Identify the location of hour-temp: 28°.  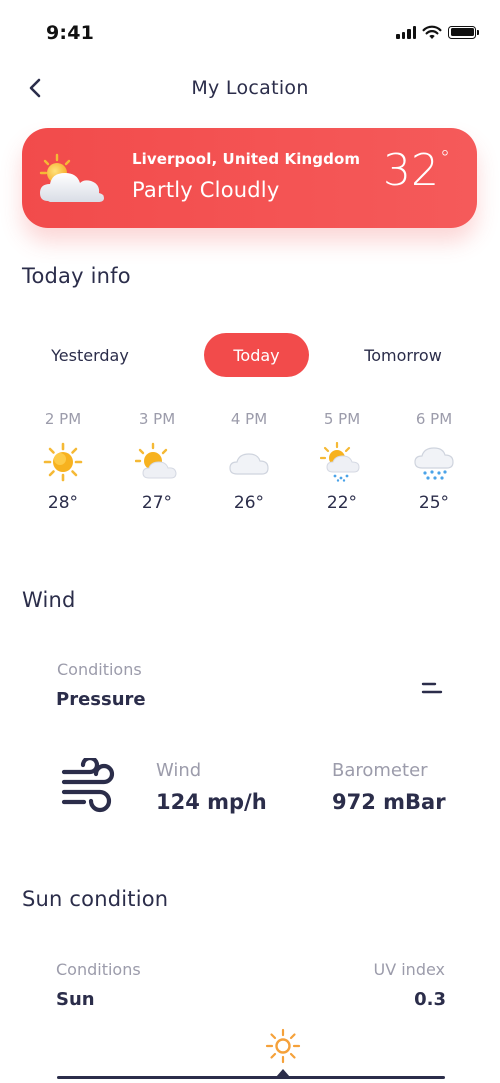
(63, 503).